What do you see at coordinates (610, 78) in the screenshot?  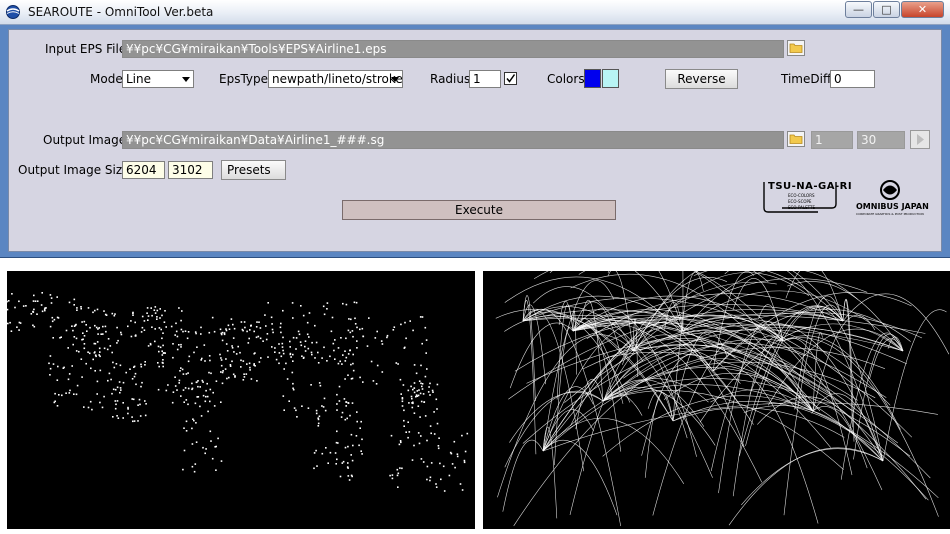 I see `color-swatch-secondary` at bounding box center [610, 78].